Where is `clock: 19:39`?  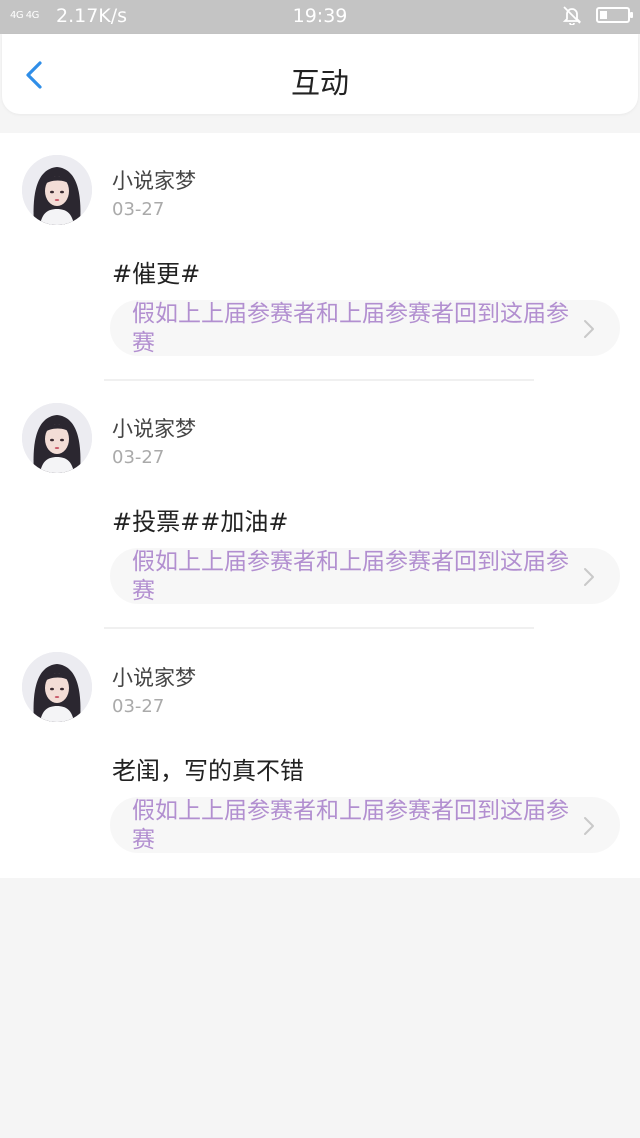
clock: 19:39 is located at coordinates (320, 16).